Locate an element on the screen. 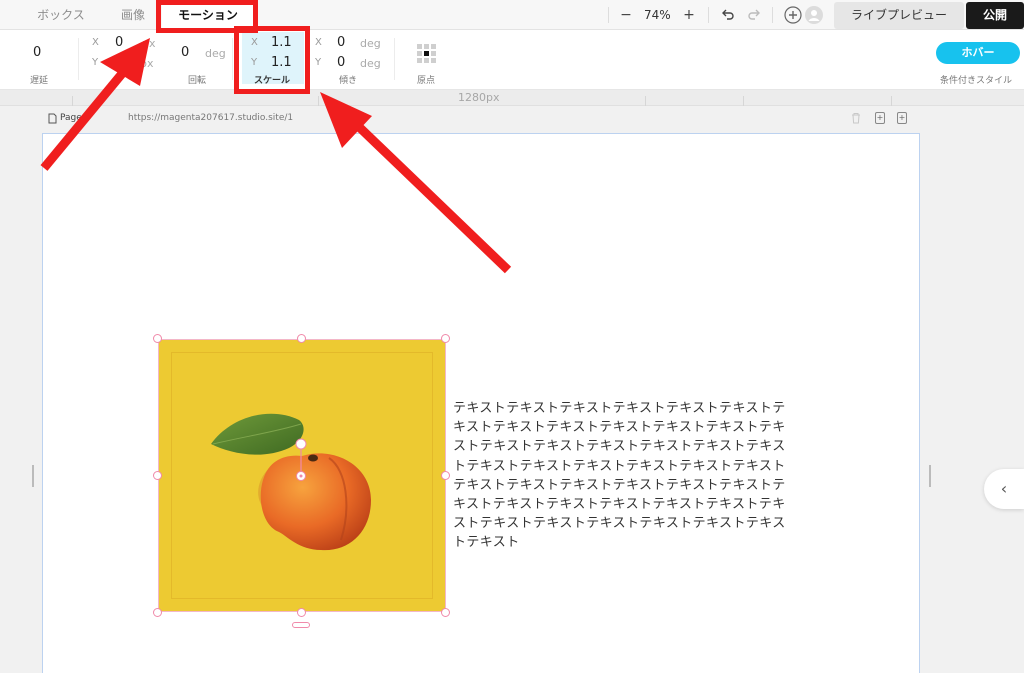 Image resolution: width=1024 pixels, height=673 pixels. annotation-arrow-to-scale is located at coordinates (416, 183).